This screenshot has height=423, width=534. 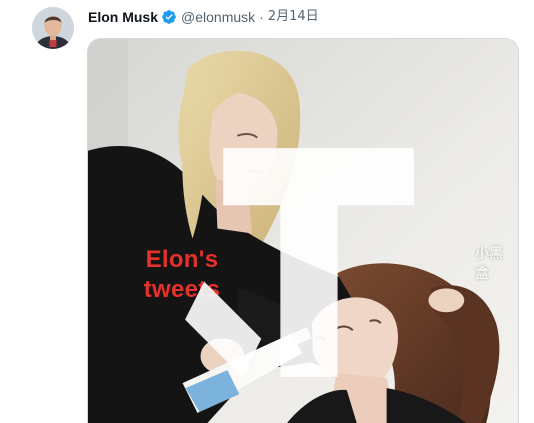 I want to click on avatar, so click(x=53, y=28).